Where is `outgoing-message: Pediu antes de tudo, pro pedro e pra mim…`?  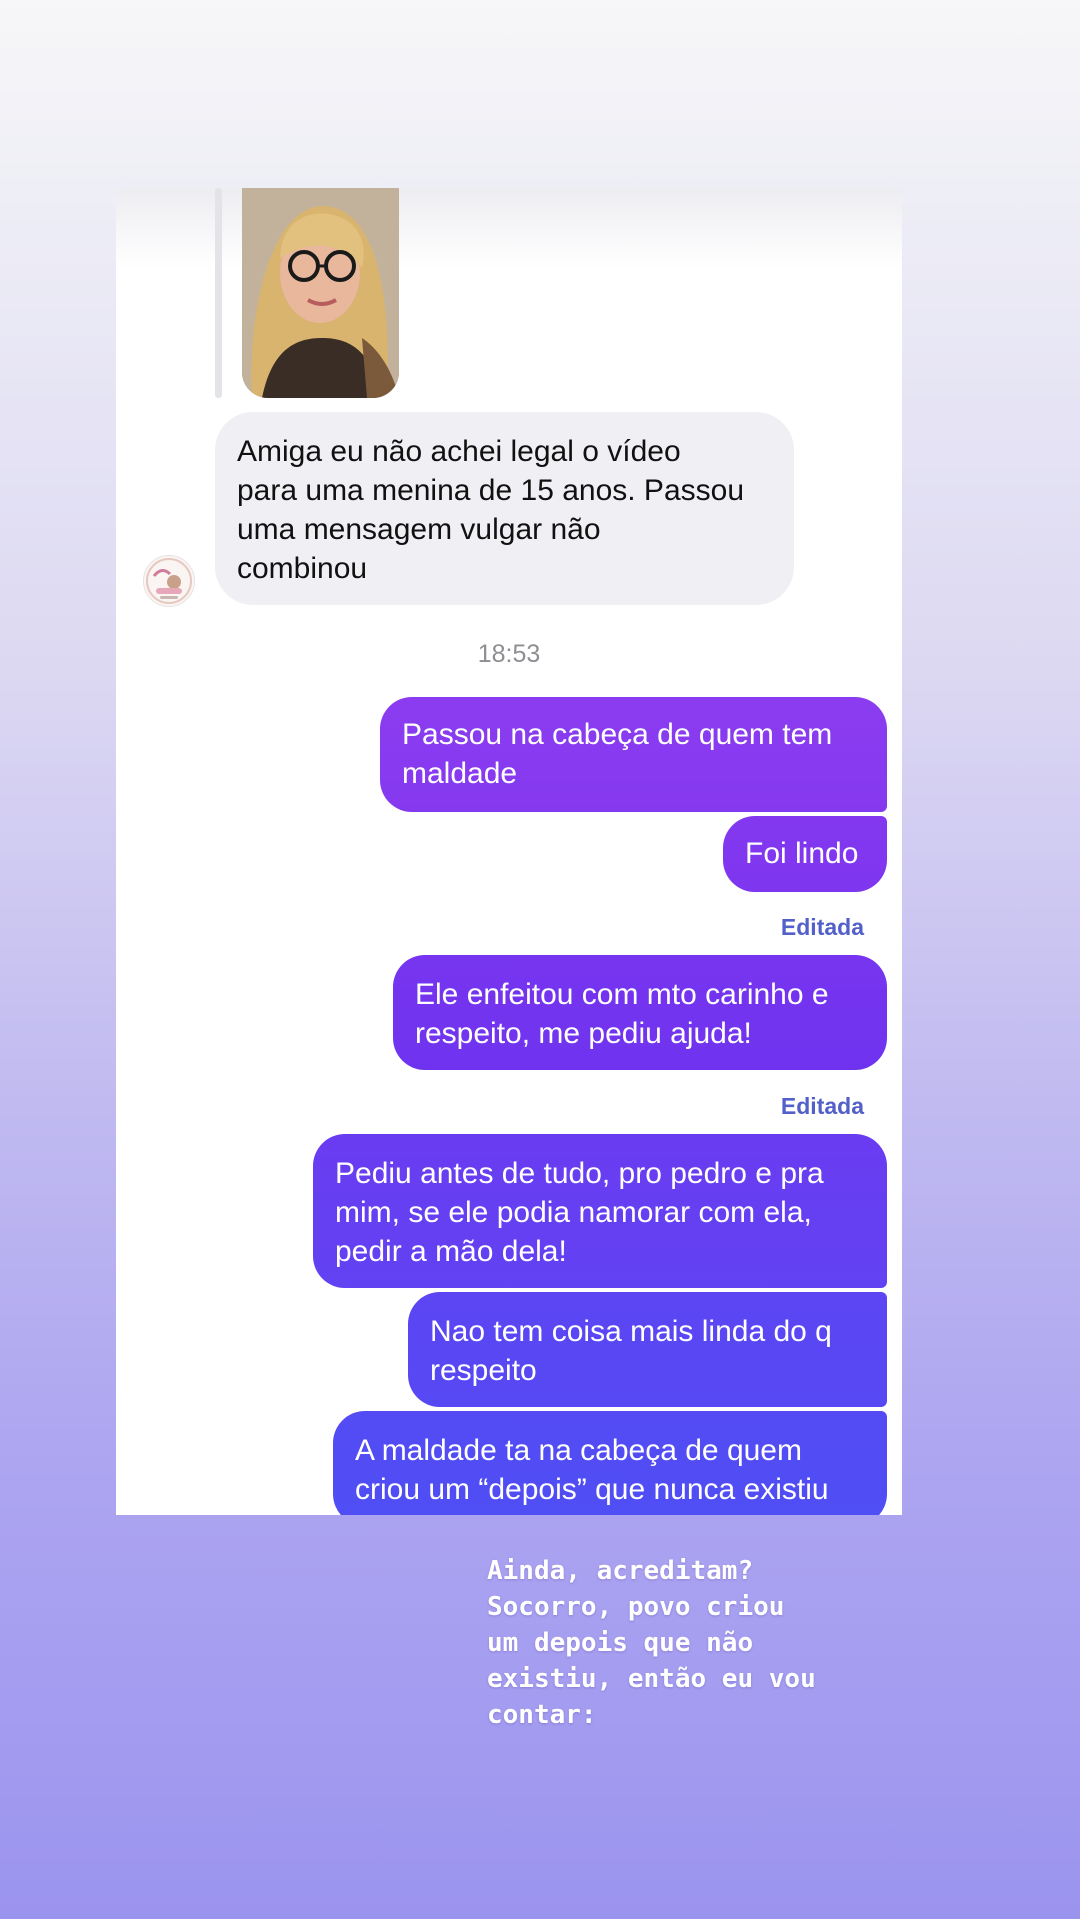
outgoing-message: Pediu antes de tudo, pro pedro e pra mim… is located at coordinates (600, 1211).